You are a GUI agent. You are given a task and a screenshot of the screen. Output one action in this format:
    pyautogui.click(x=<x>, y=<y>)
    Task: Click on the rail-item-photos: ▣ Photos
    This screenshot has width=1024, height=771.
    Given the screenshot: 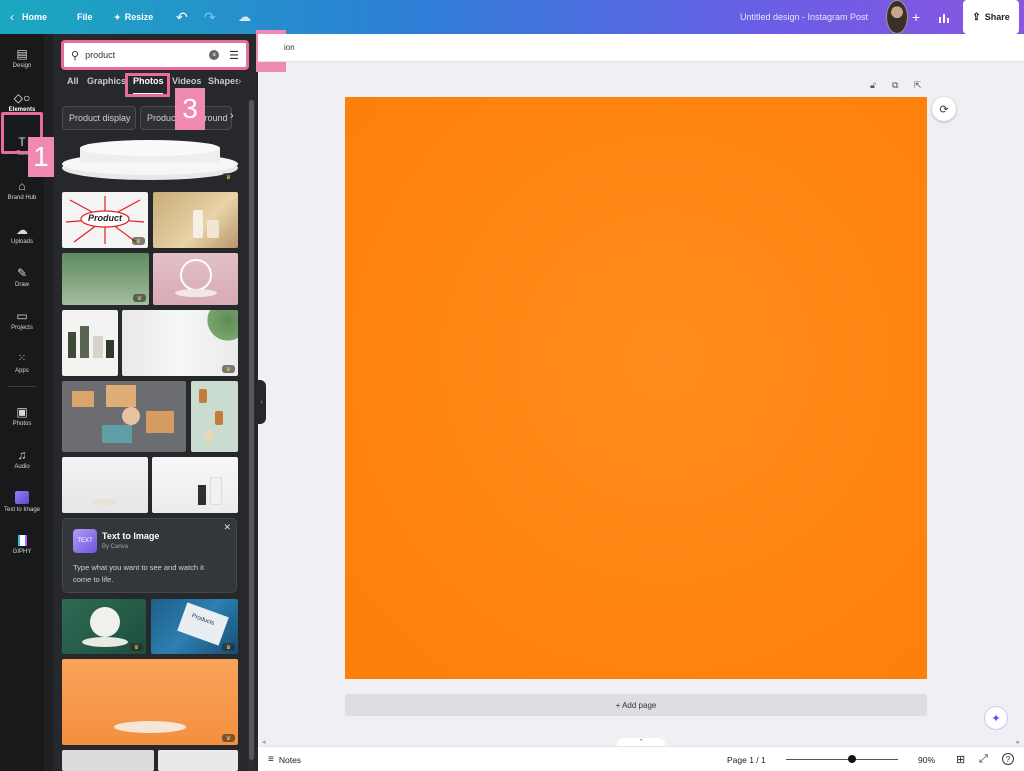 What is the action you would take?
    pyautogui.click(x=22, y=416)
    